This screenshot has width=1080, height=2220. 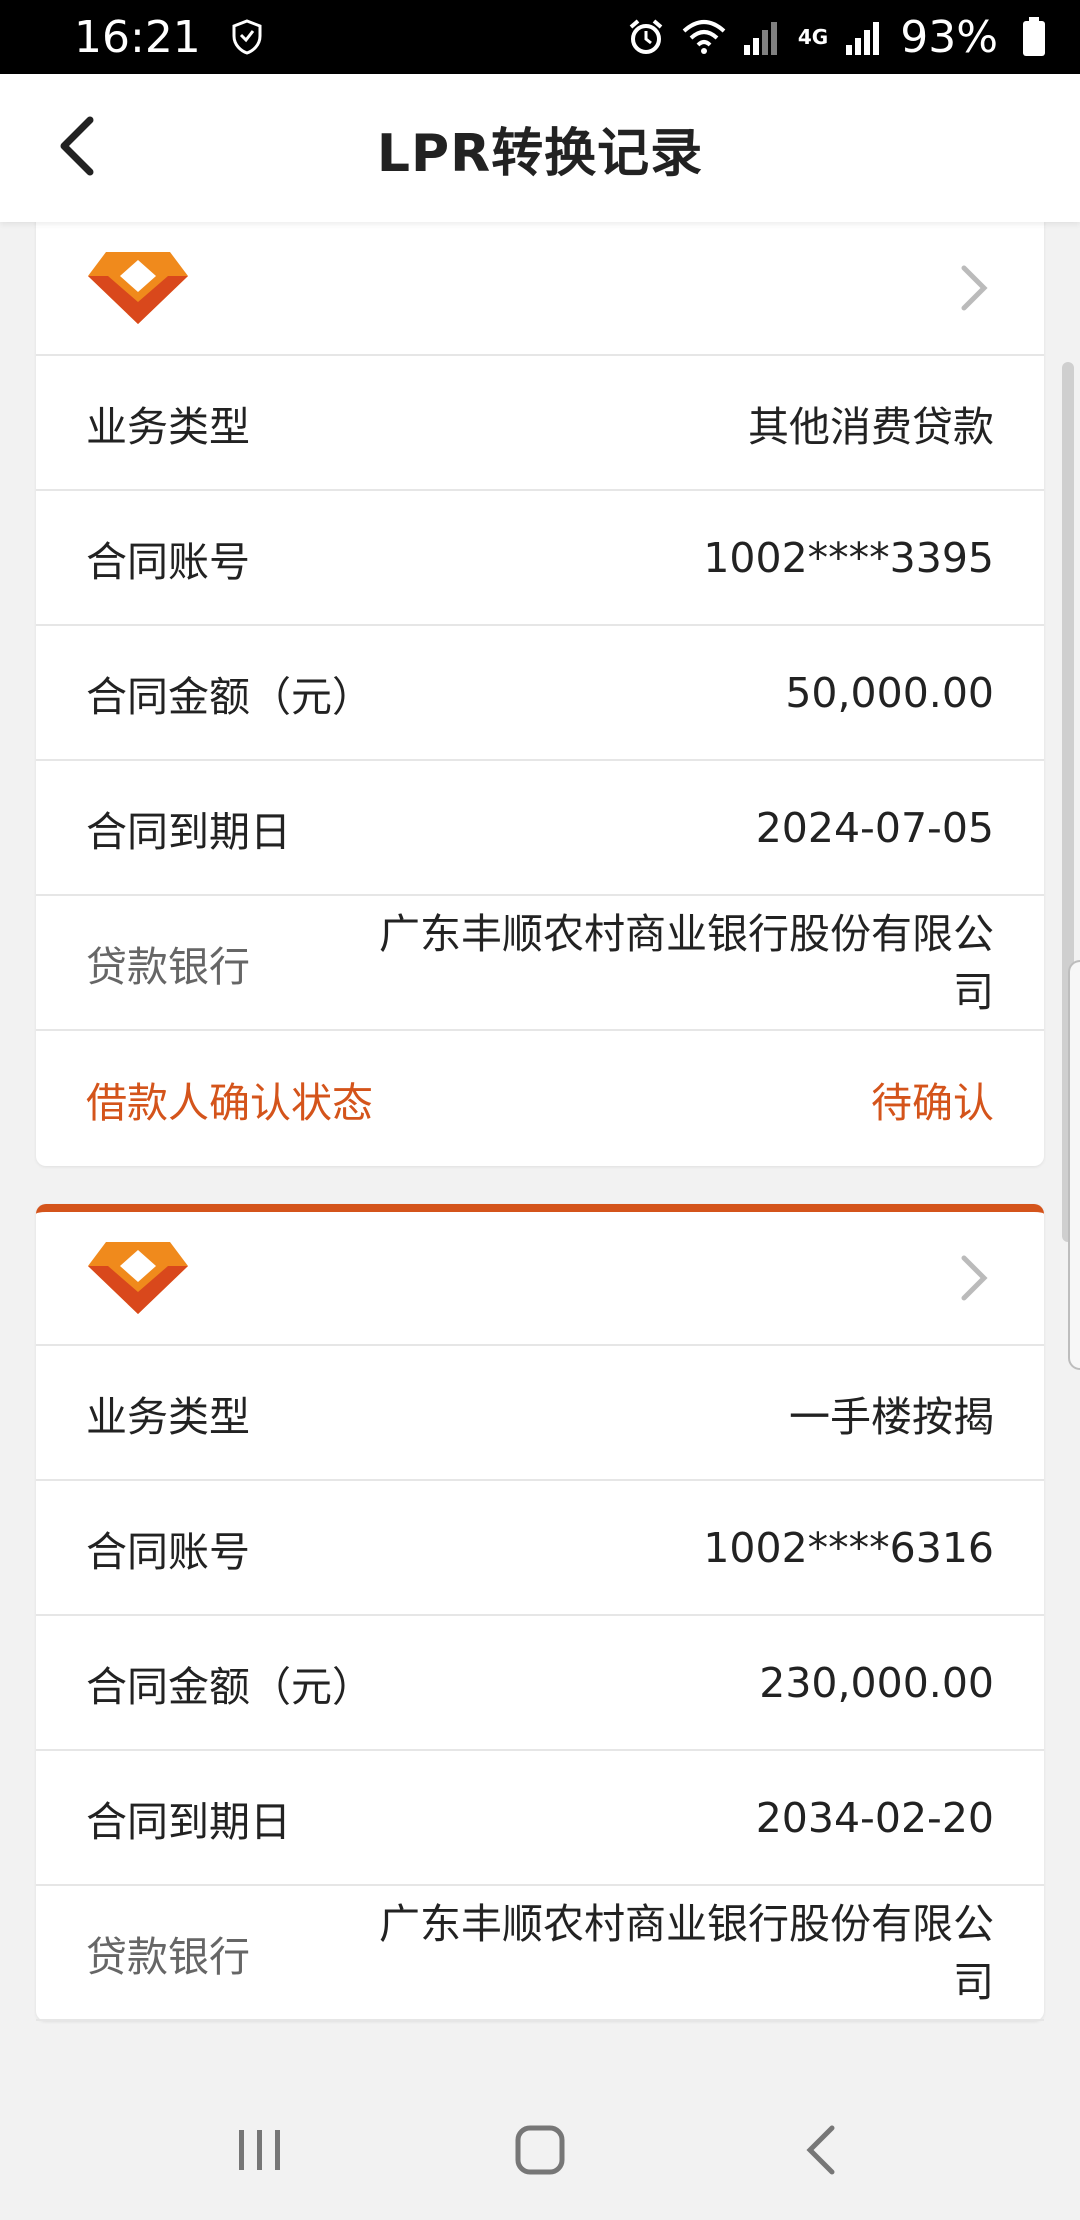 What do you see at coordinates (1074, 1165) in the screenshot?
I see `edge-panel-handle` at bounding box center [1074, 1165].